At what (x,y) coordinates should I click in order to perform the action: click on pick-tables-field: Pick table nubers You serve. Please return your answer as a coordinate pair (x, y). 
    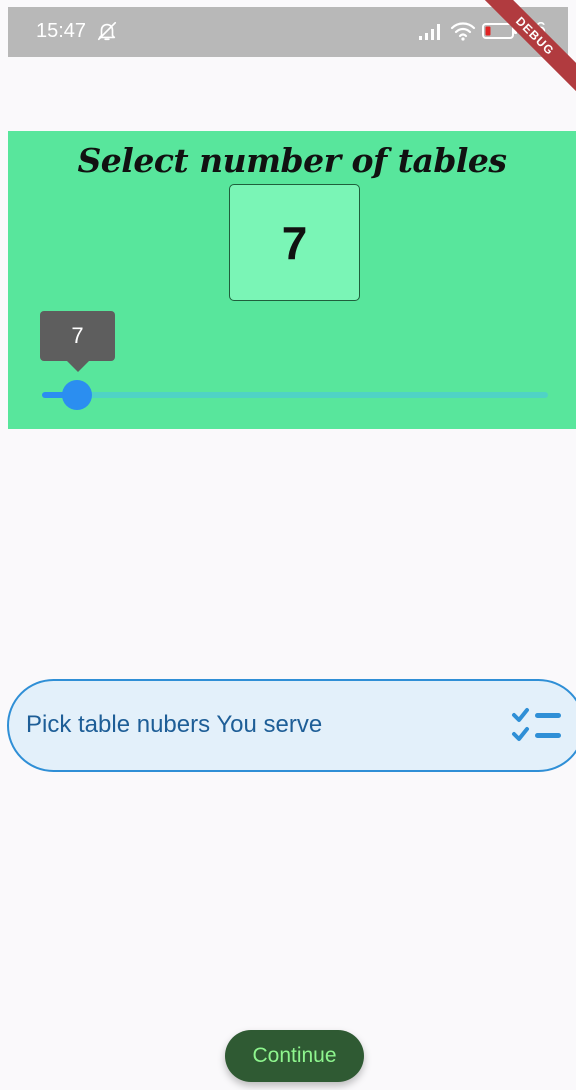
    Looking at the image, I should click on (291, 725).